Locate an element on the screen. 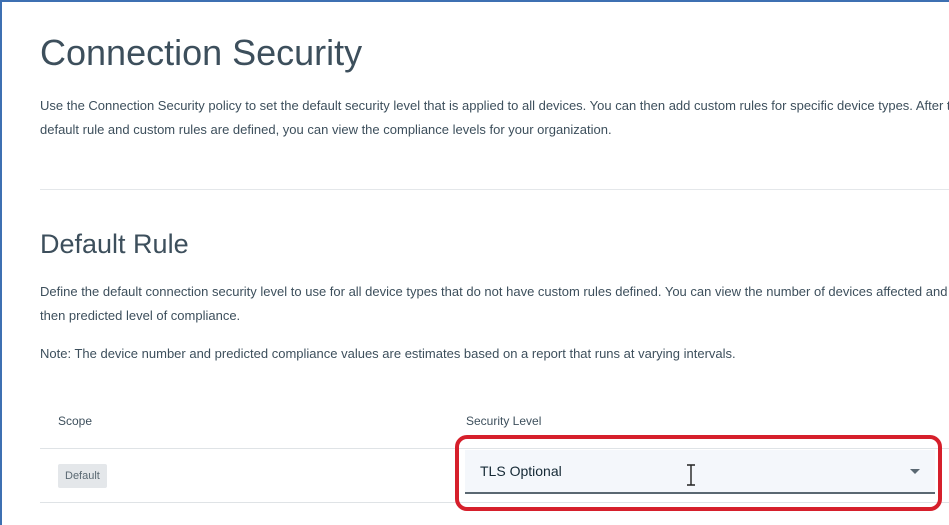  caret-down-icon is located at coordinates (915, 471).